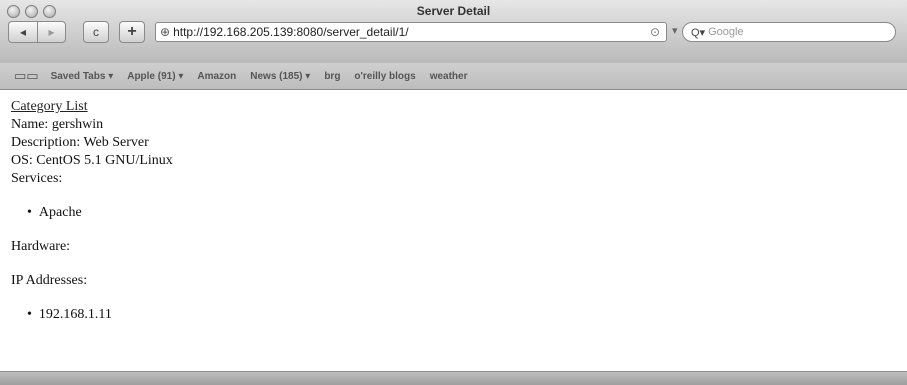 The width and height of the screenshot is (907, 385). What do you see at coordinates (675, 30) in the screenshot?
I see `url-dropdown-icon: ▾` at bounding box center [675, 30].